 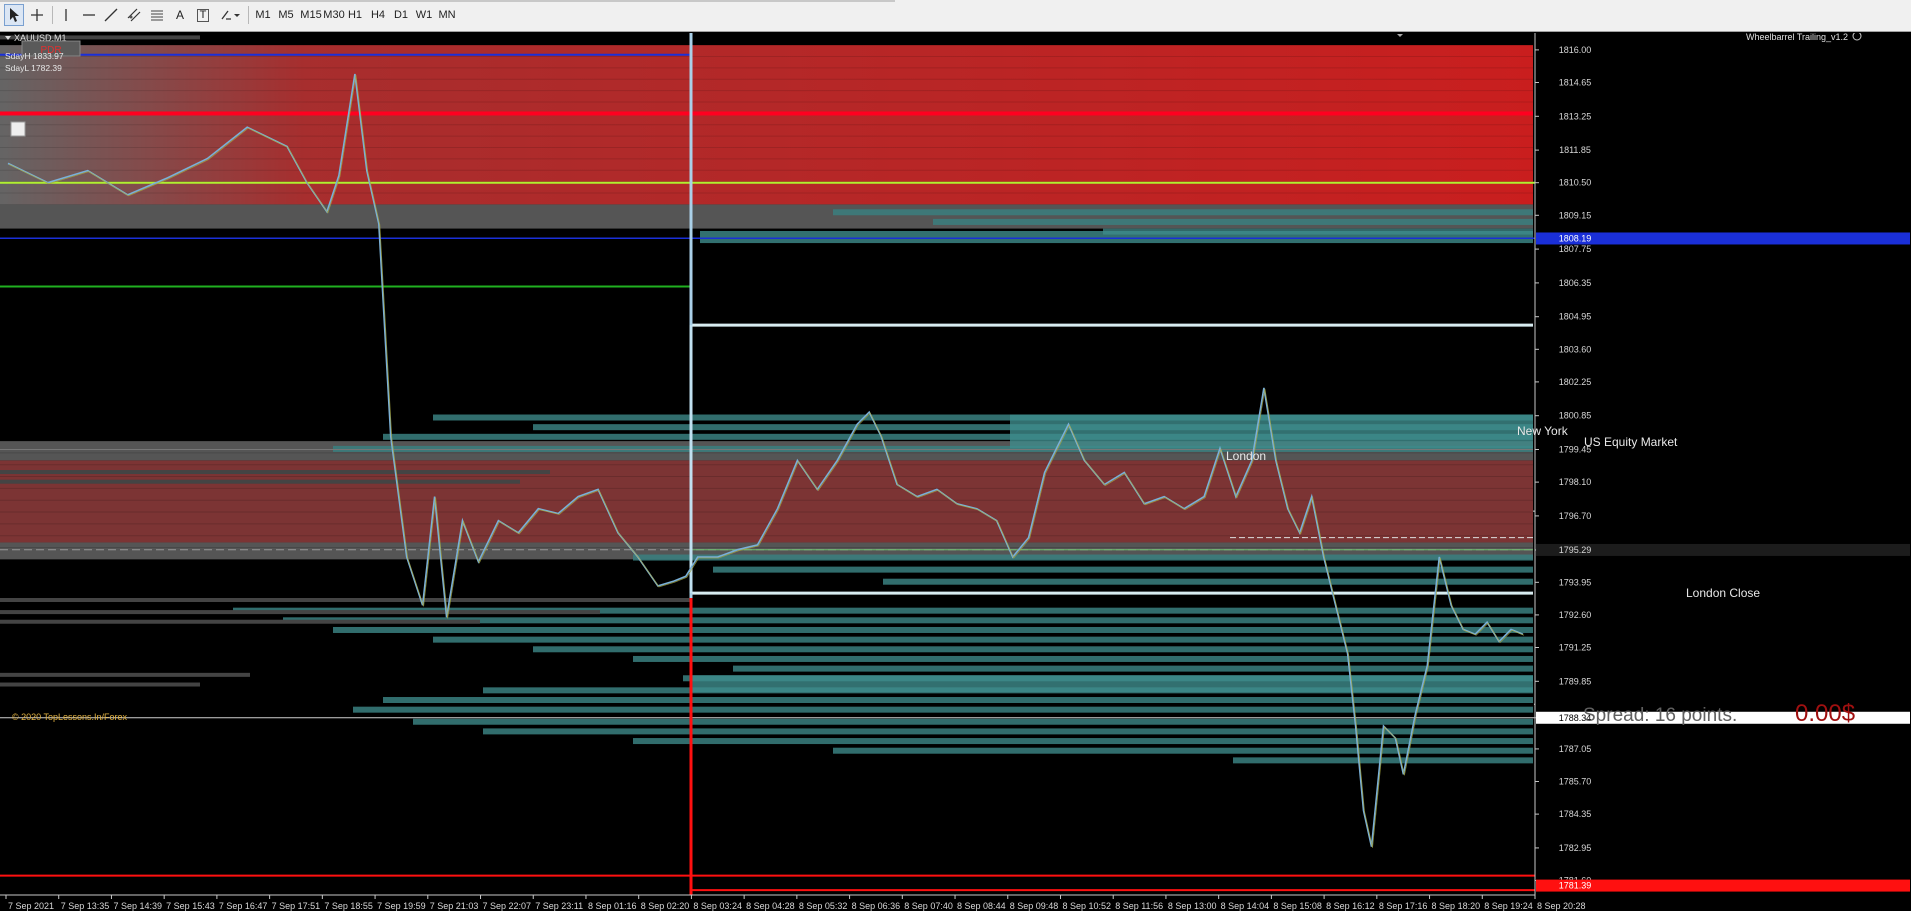 I want to click on text-label-icon: T, so click(x=203, y=15).